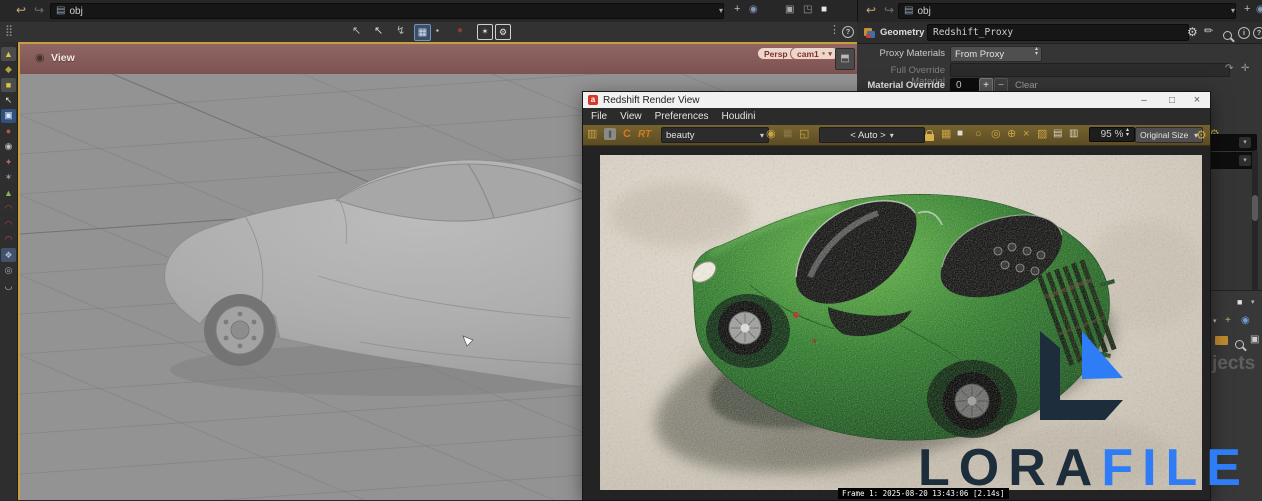 Image resolution: width=1262 pixels, height=501 pixels. I want to click on info-icon: i, so click(1244, 33).